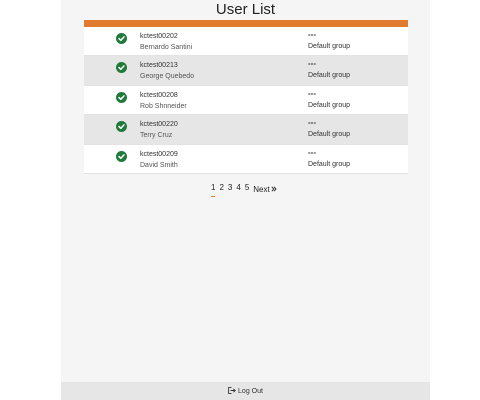 This screenshot has width=480, height=400. Describe the element at coordinates (159, 95) in the screenshot. I see `user-id: kctest00208` at that location.